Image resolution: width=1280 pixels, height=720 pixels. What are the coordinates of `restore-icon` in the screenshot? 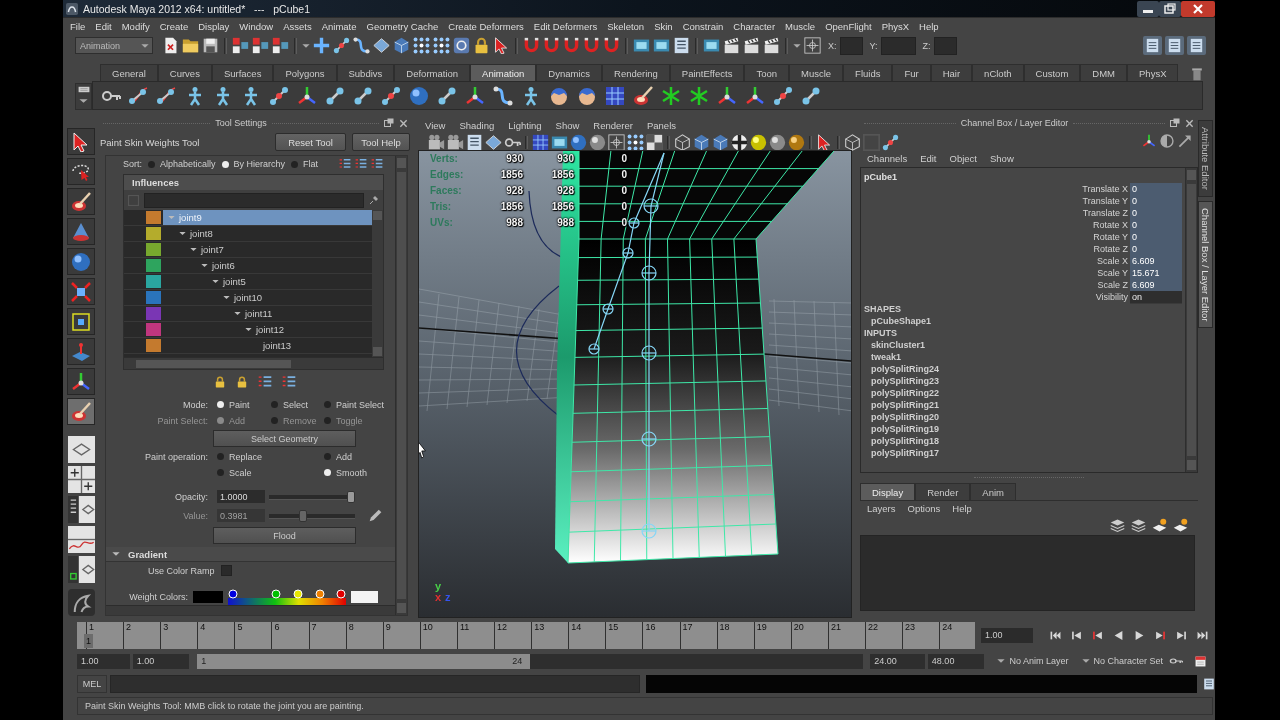 It's located at (1170, 8).